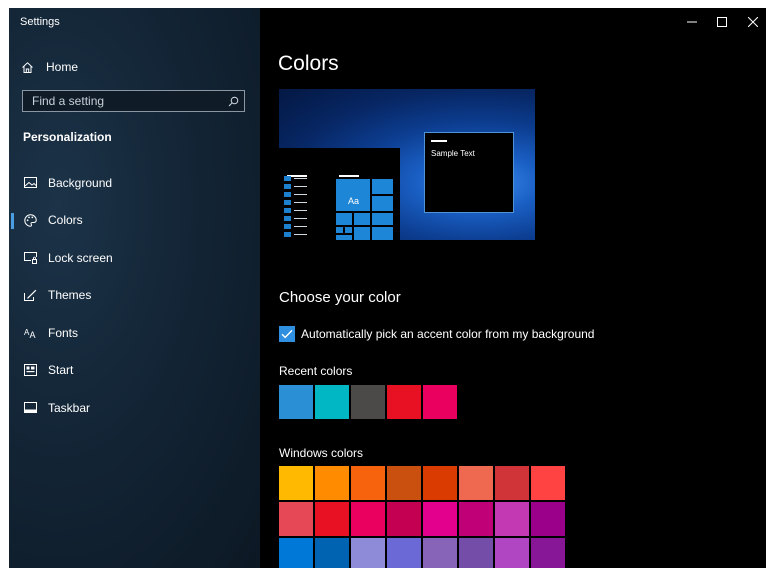 This screenshot has height=571, width=766. What do you see at coordinates (30, 408) in the screenshot?
I see `taskbar-icon` at bounding box center [30, 408].